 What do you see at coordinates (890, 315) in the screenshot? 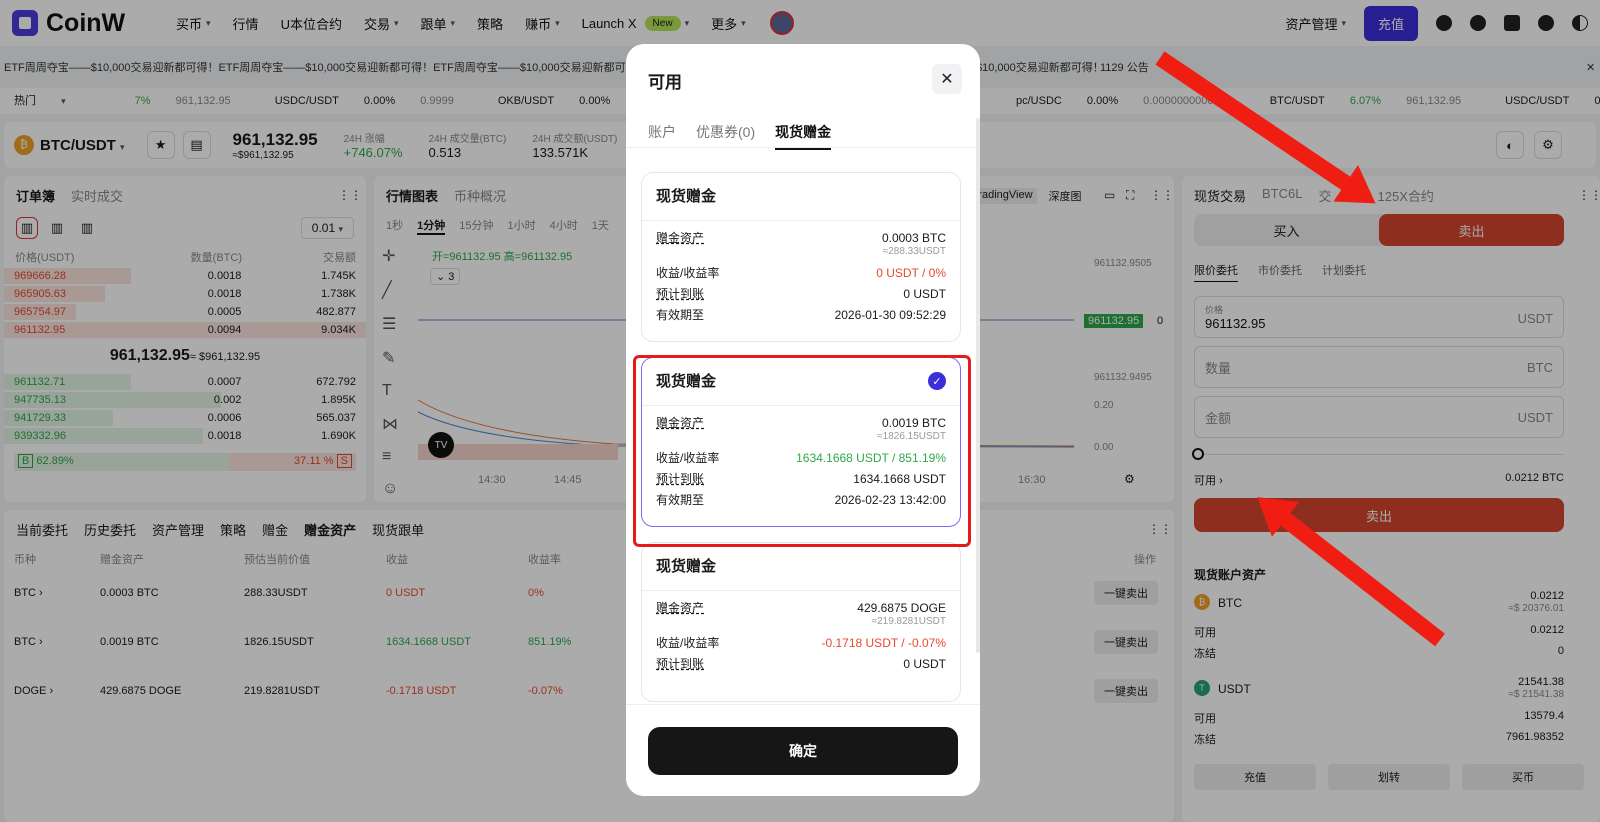
I see `expiry-value: 2026-01-30 09:52:29` at bounding box center [890, 315].